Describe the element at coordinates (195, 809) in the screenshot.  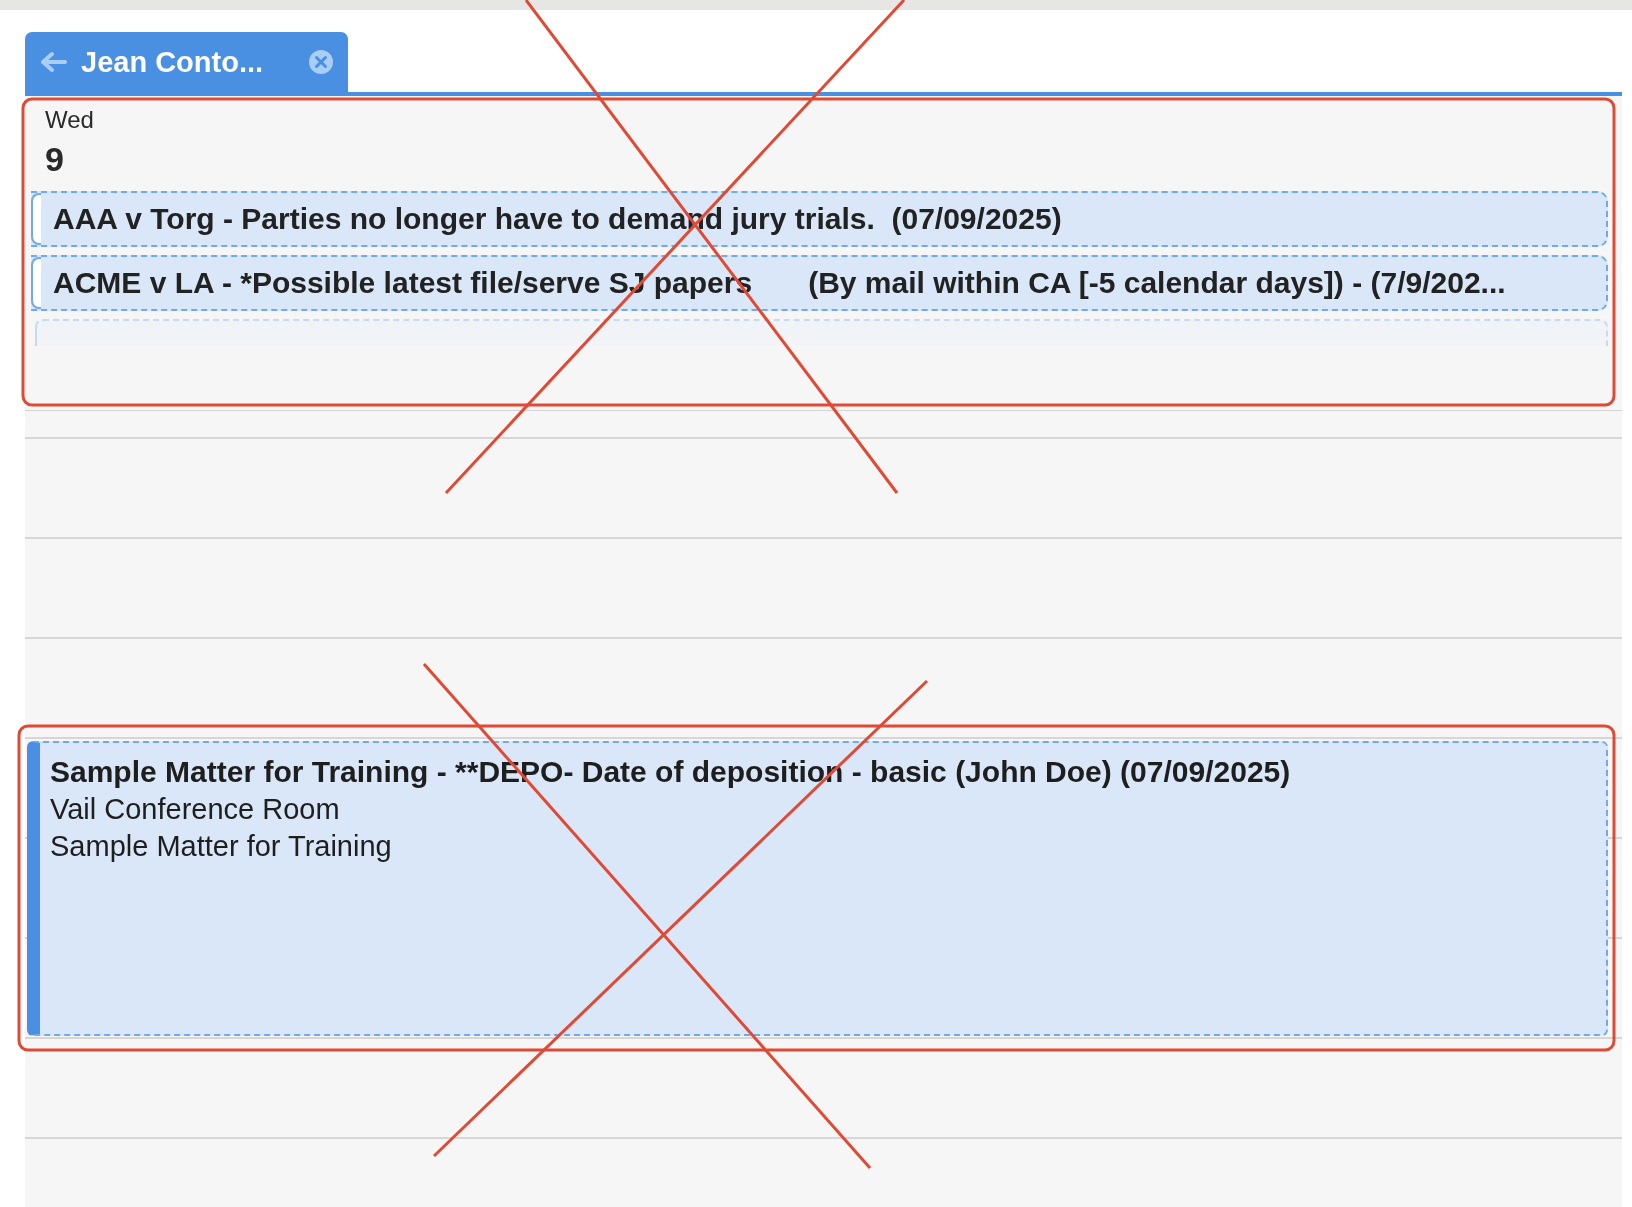
I see `event-detail: Vail Conference Room` at that location.